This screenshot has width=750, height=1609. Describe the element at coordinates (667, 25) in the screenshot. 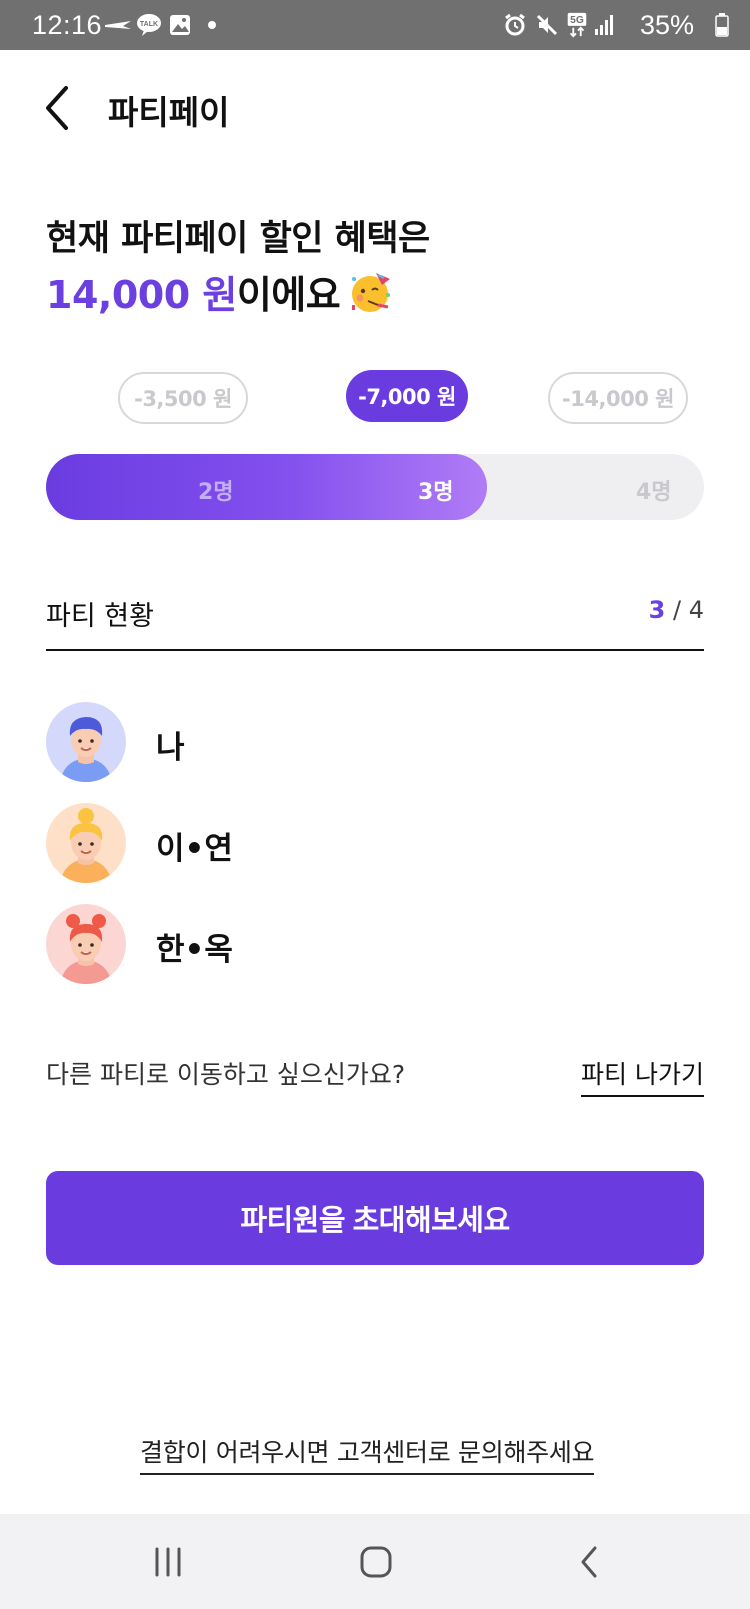

I see `battery-percent: 35%` at that location.